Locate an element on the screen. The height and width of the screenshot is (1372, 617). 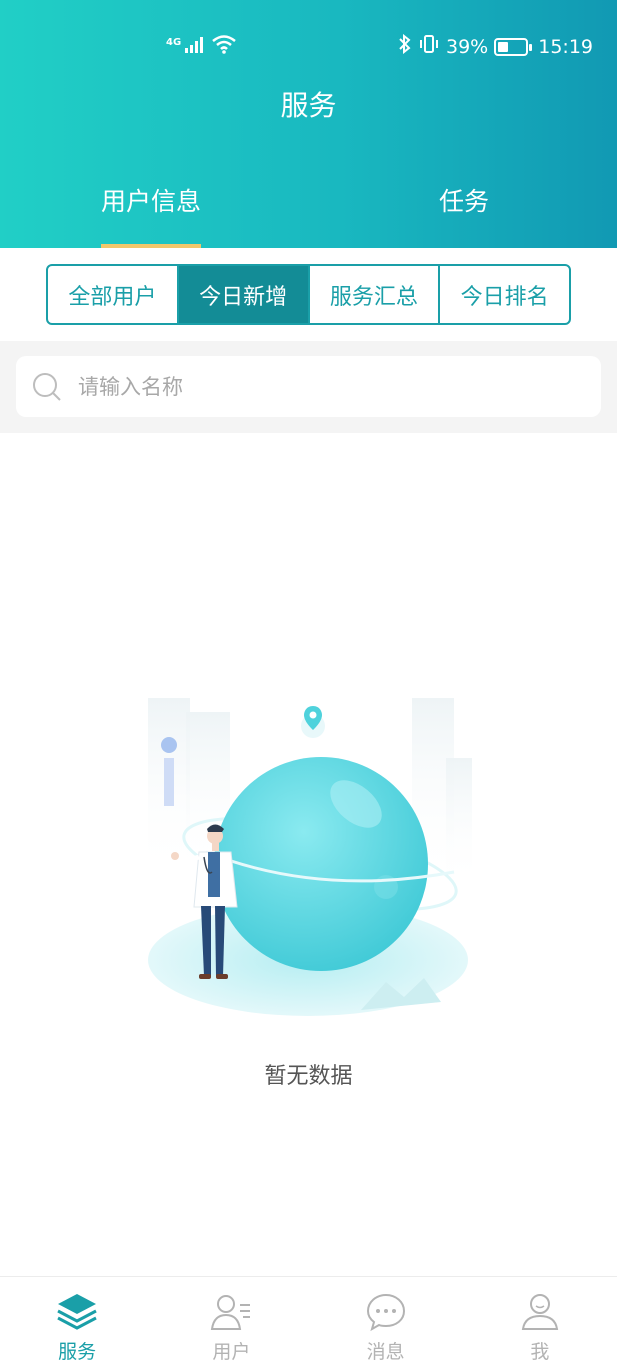
nav-label-messages: 消息 is located at coordinates (385, 1352).